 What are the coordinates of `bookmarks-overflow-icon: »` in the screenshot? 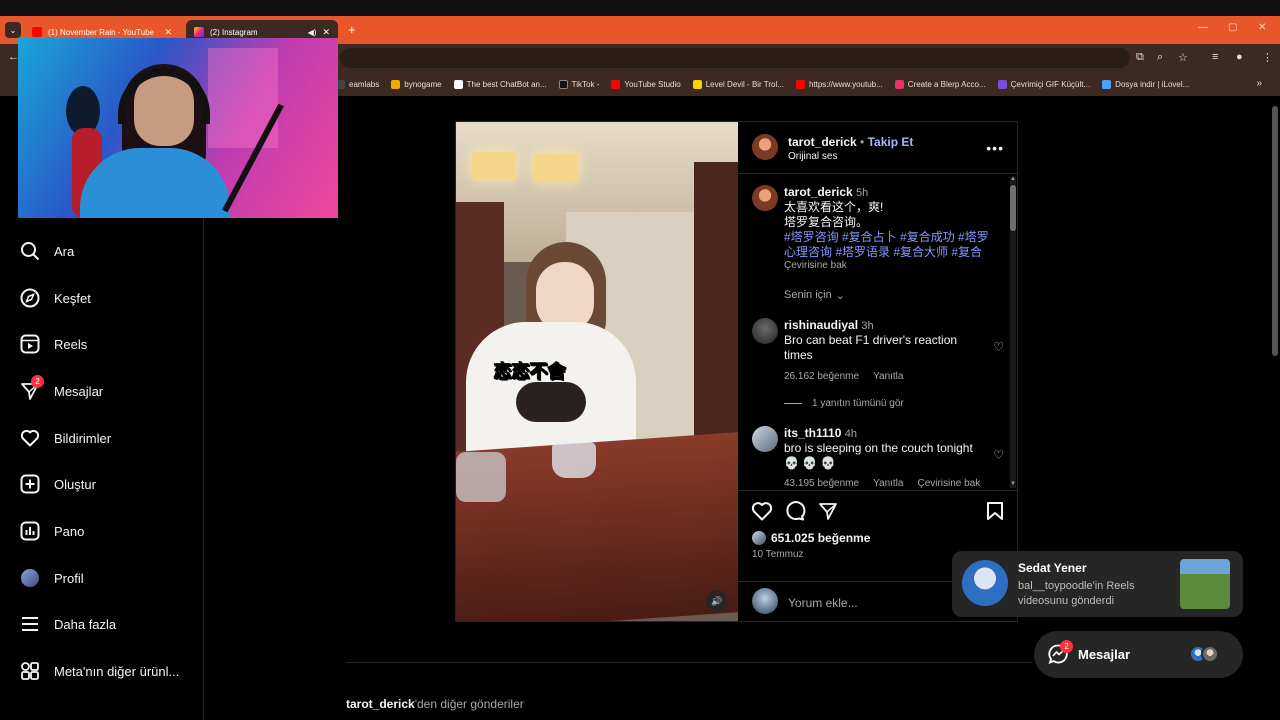 It's located at (1259, 83).